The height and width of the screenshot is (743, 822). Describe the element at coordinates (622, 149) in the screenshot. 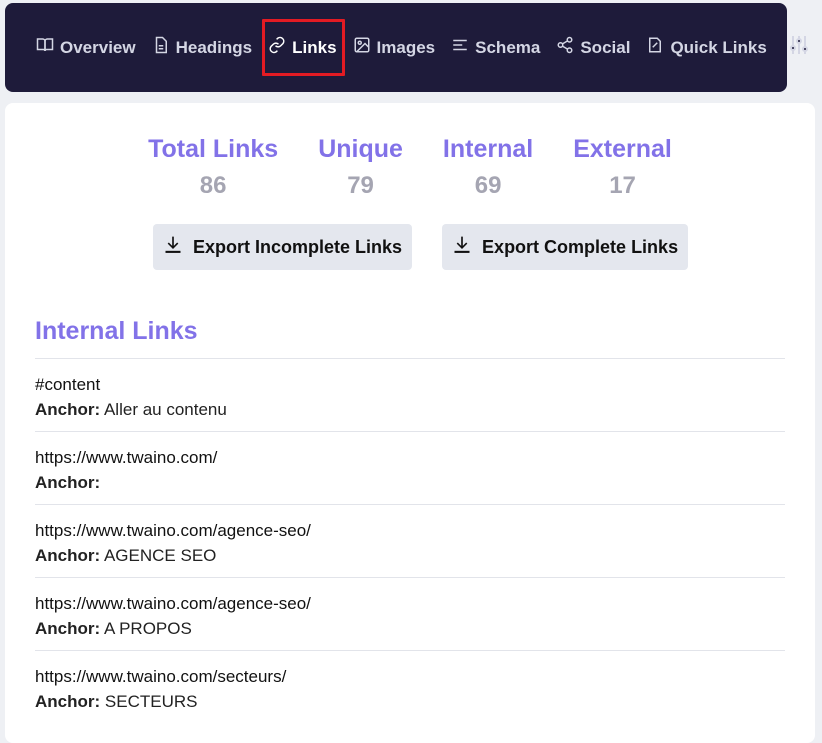

I see `stat-label: External` at that location.